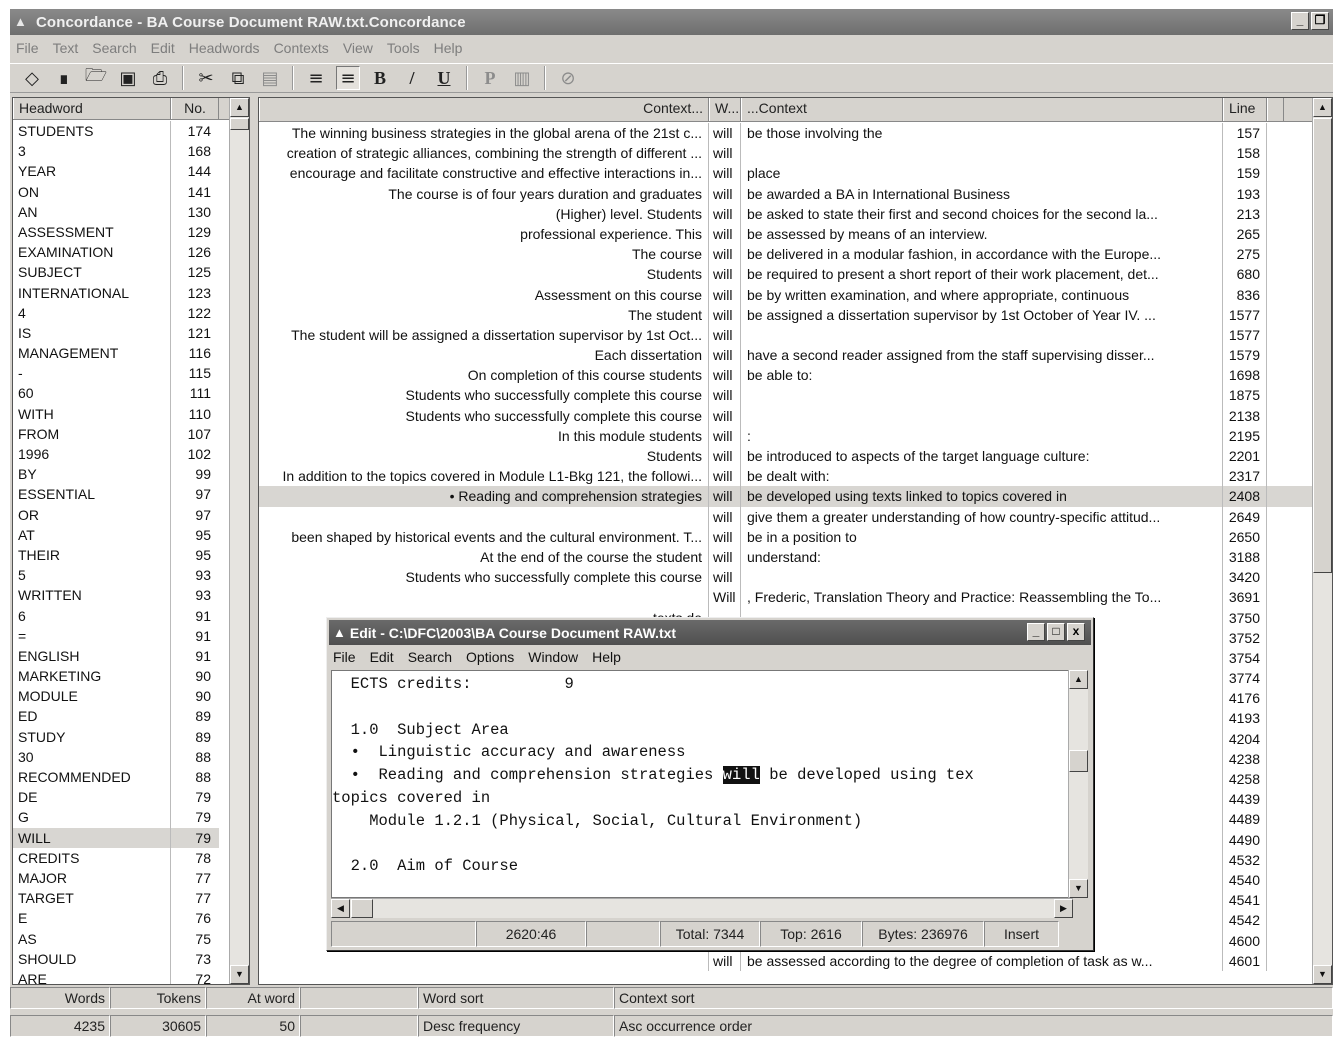 This screenshot has width=1333, height=1037. What do you see at coordinates (116, 676) in the screenshot?
I see `headword-row: MARKETING 90` at bounding box center [116, 676].